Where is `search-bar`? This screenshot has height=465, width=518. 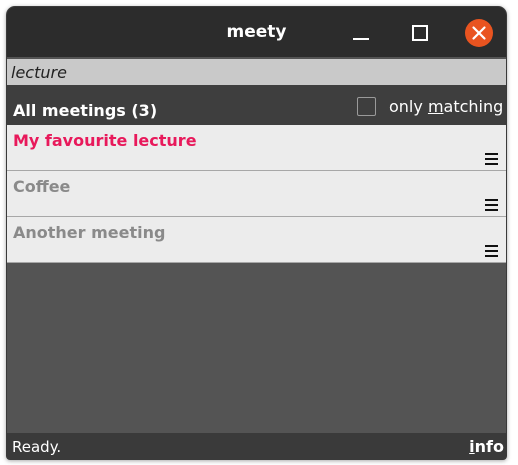 search-bar is located at coordinates (256, 72).